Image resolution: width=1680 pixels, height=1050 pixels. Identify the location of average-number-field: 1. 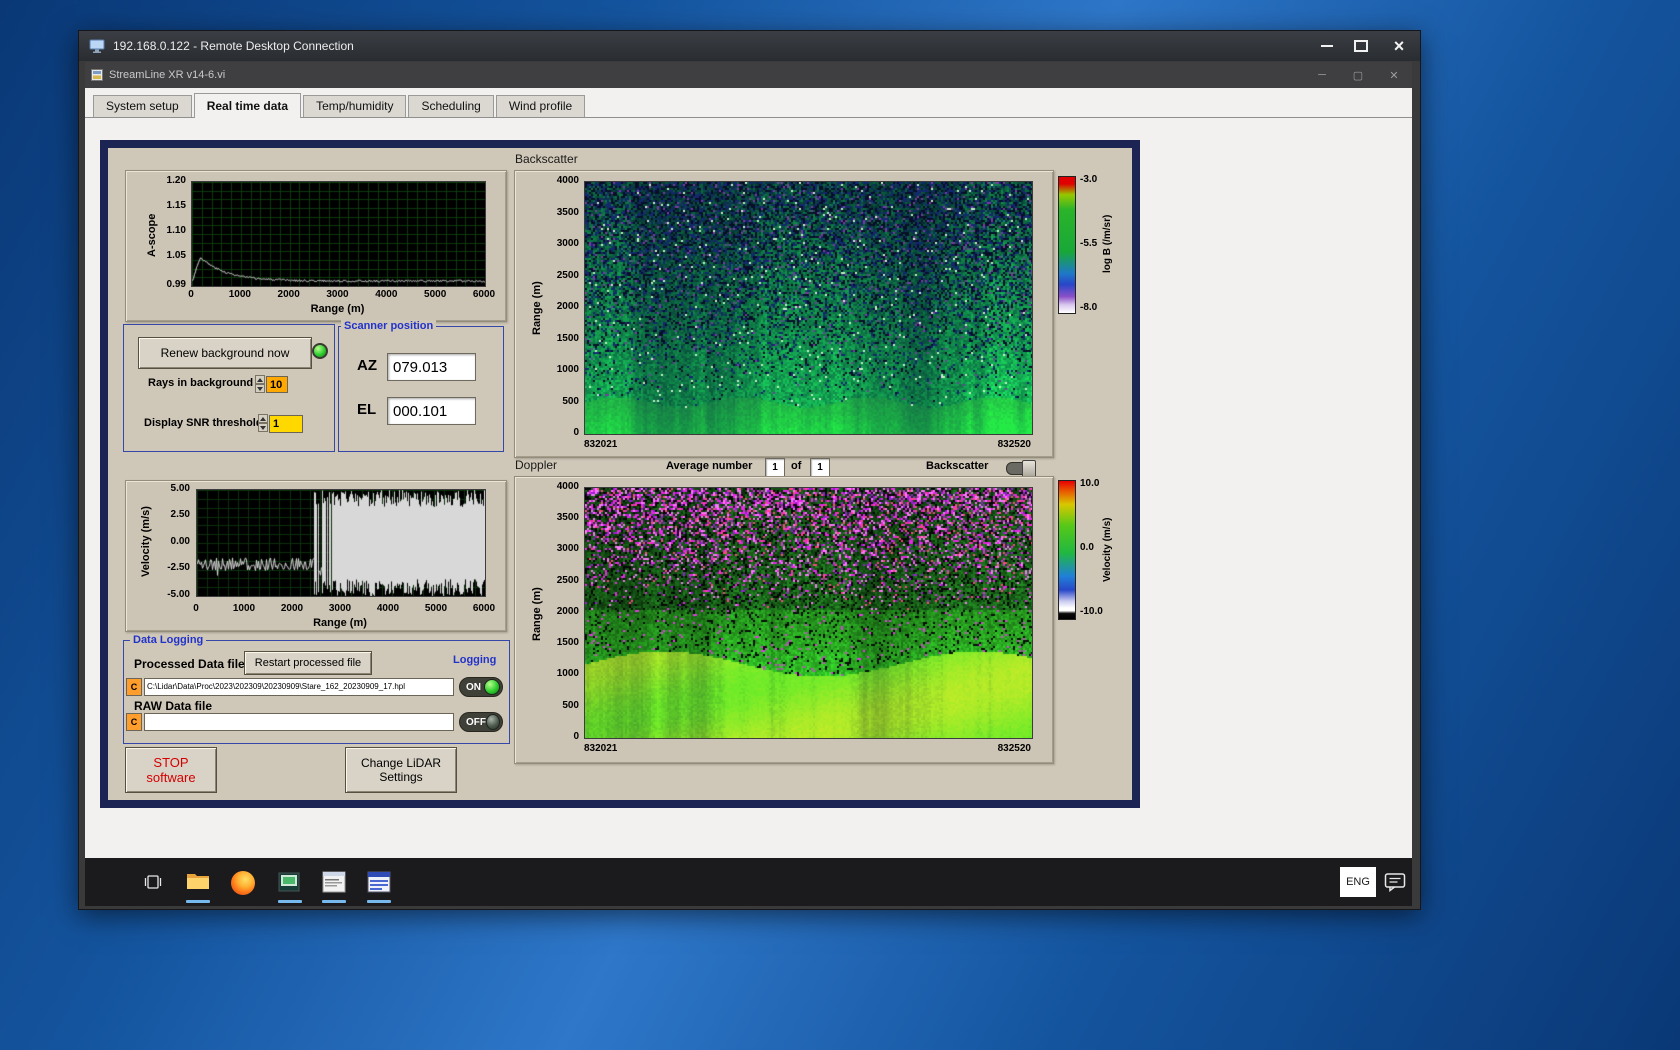
(775, 467).